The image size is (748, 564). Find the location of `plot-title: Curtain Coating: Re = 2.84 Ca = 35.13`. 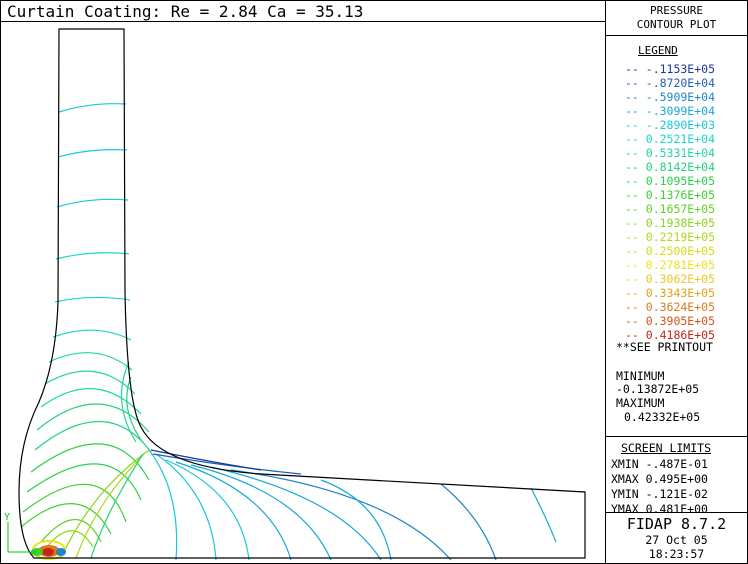

plot-title: Curtain Coating: Re = 2.84 Ca = 35.13 is located at coordinates (303, 11).